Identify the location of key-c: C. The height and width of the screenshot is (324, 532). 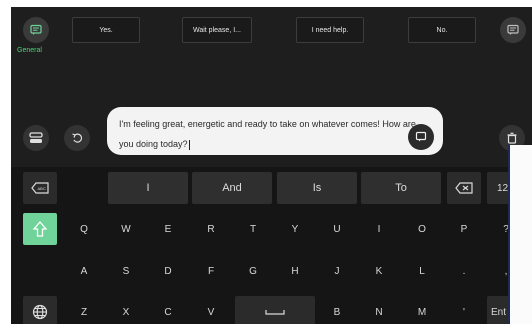
(168, 310).